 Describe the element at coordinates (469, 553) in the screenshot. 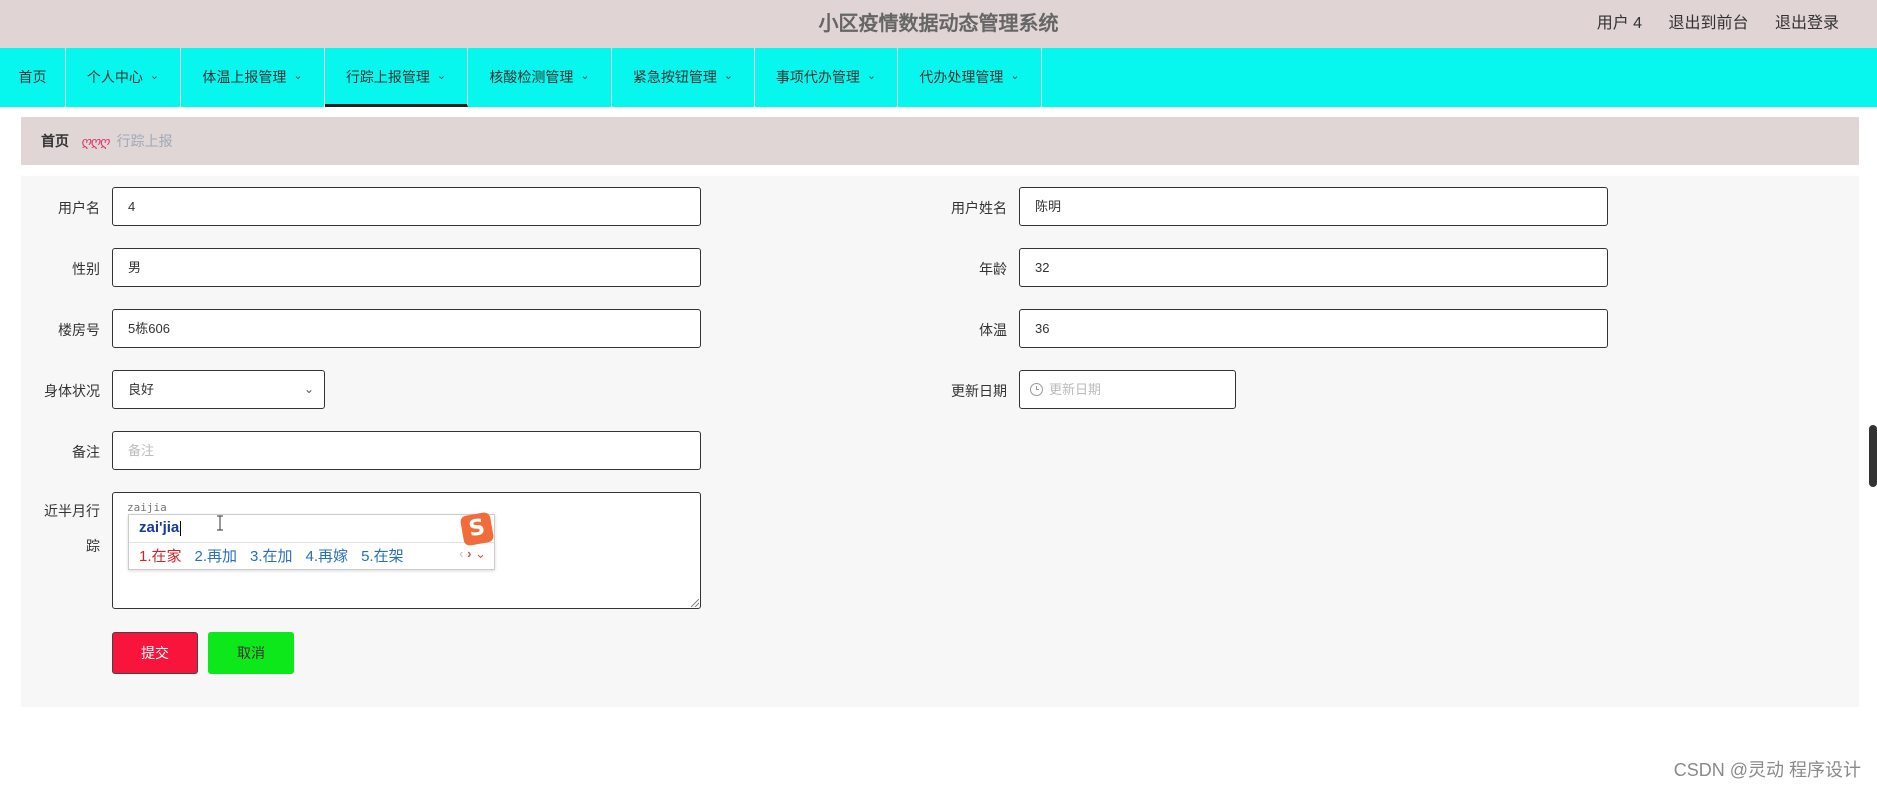

I see `ime-next-icon: ›` at that location.